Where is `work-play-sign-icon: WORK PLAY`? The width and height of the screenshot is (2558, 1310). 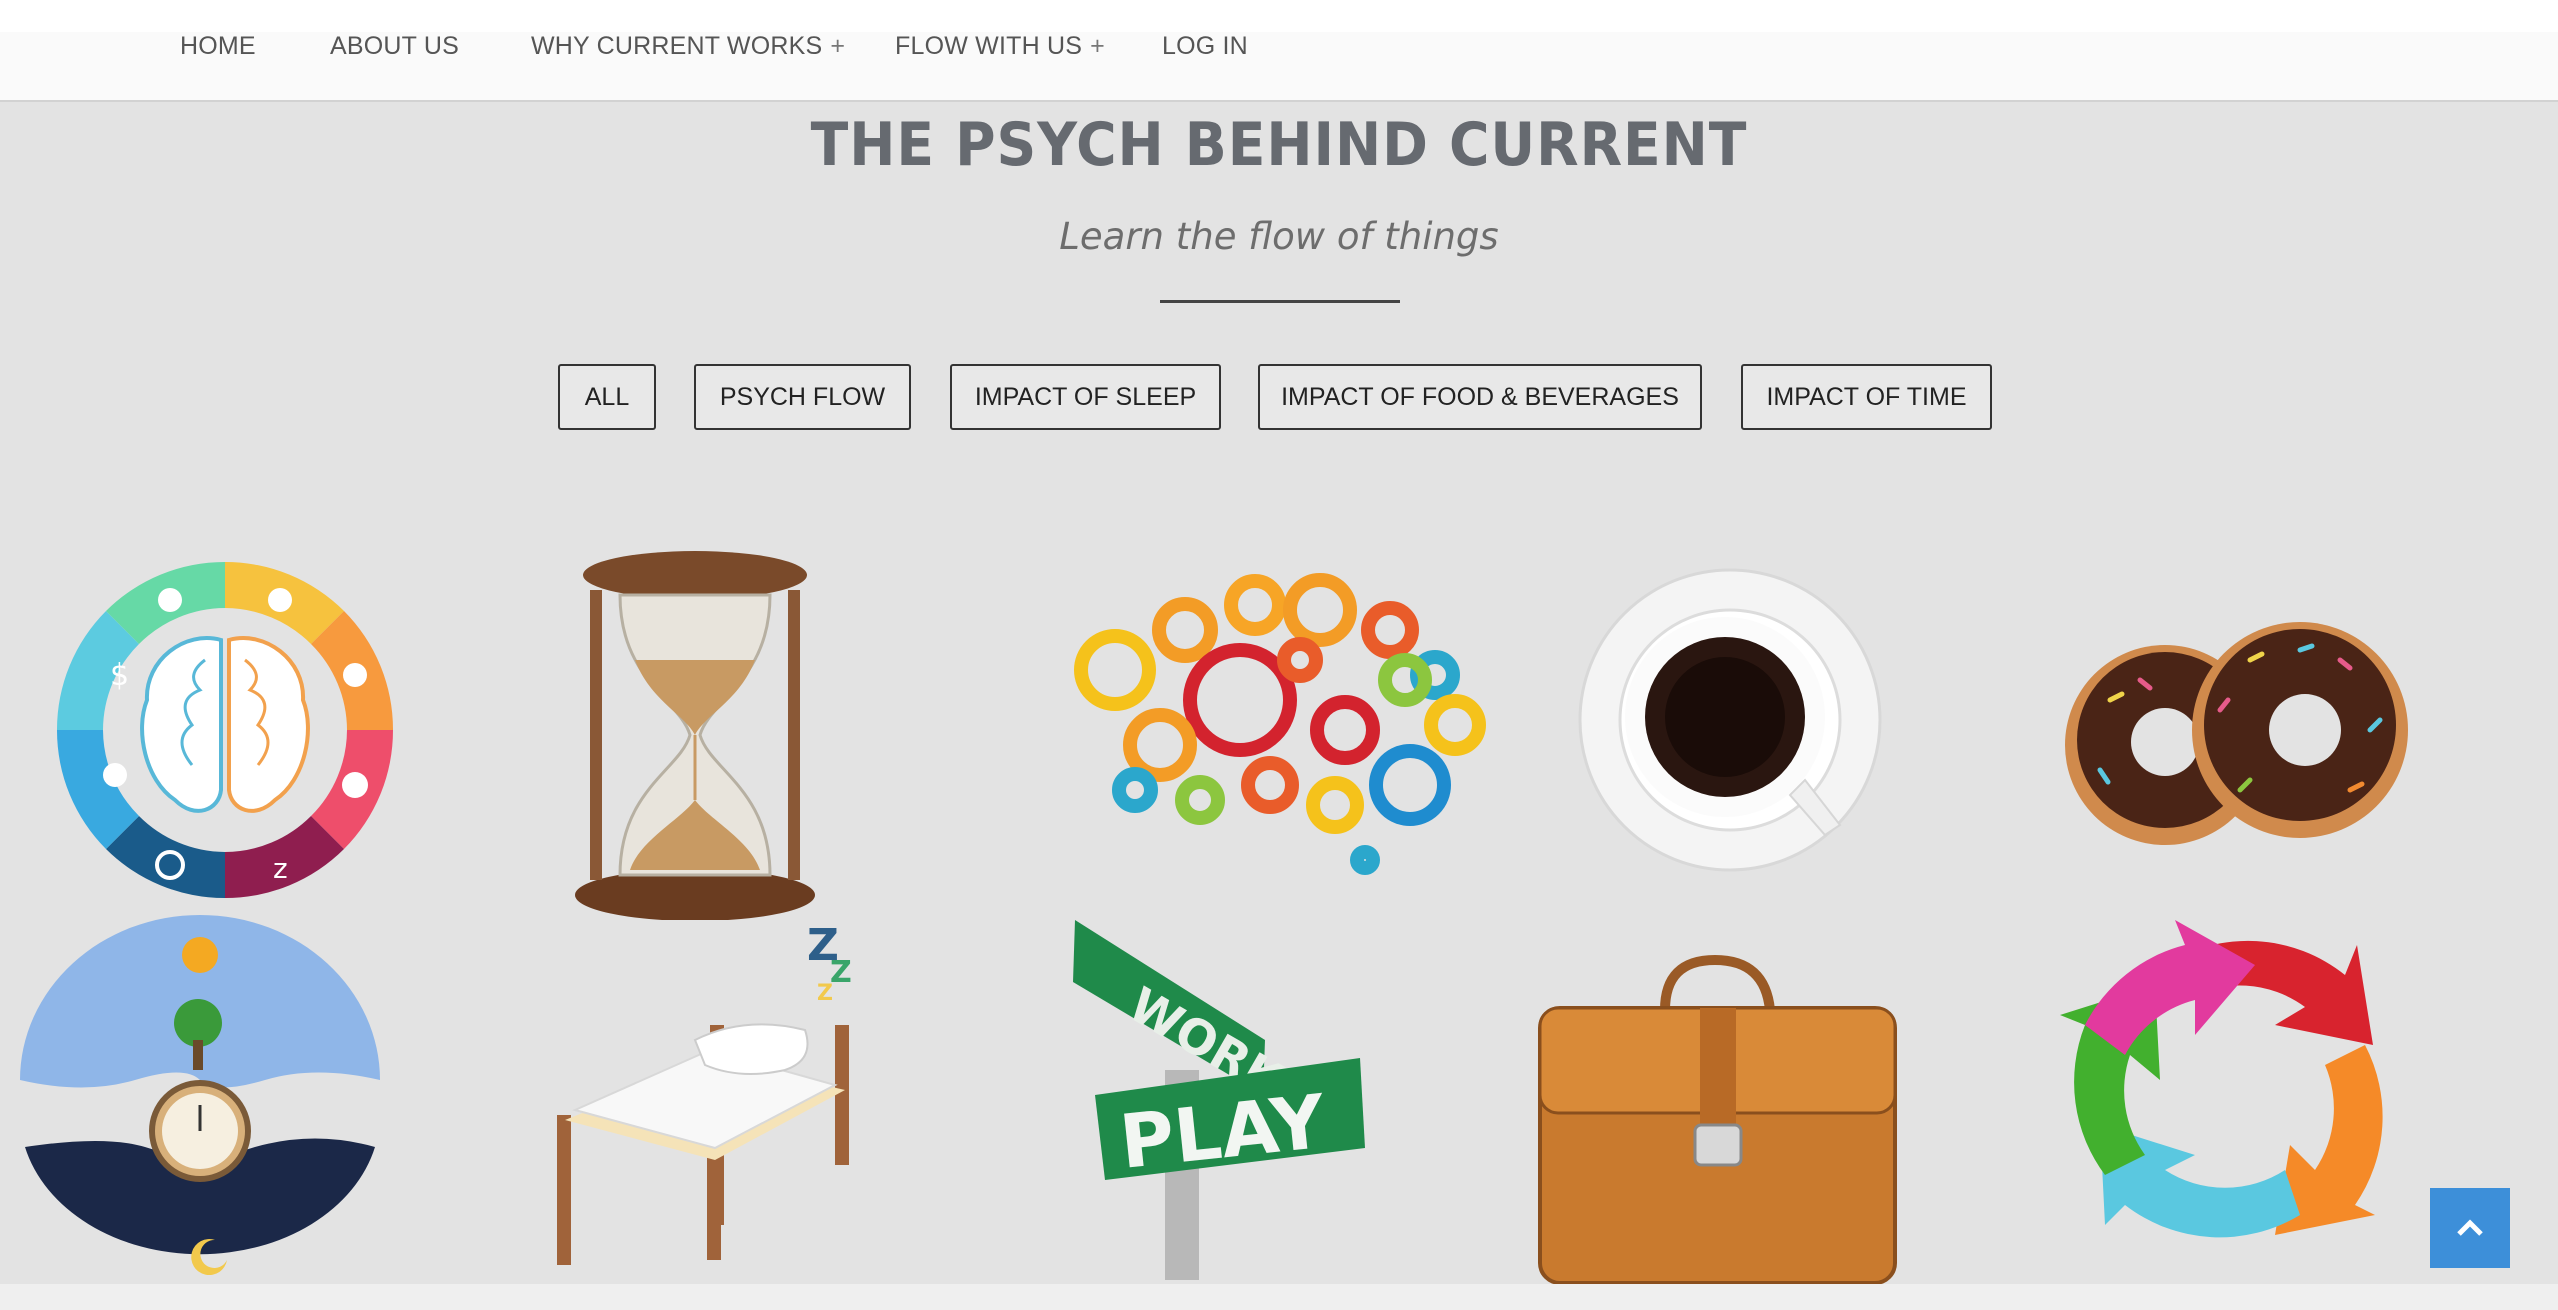
work-play-sign-icon: WORK PLAY is located at coordinates (1219, 1100).